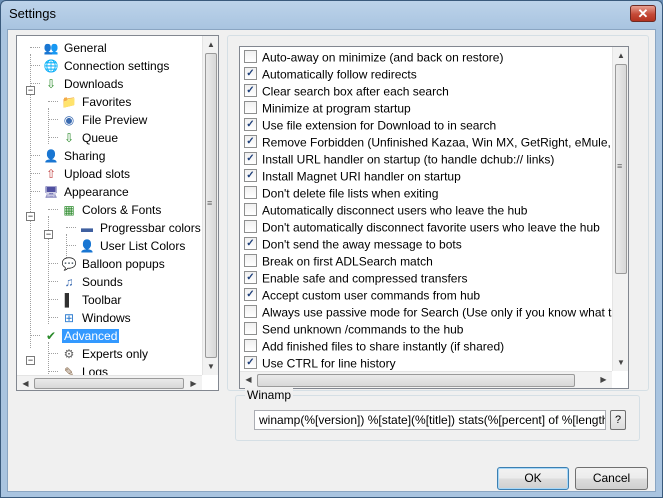  I want to click on option-row: Send unknown /commands to the hub, so click(429, 329).